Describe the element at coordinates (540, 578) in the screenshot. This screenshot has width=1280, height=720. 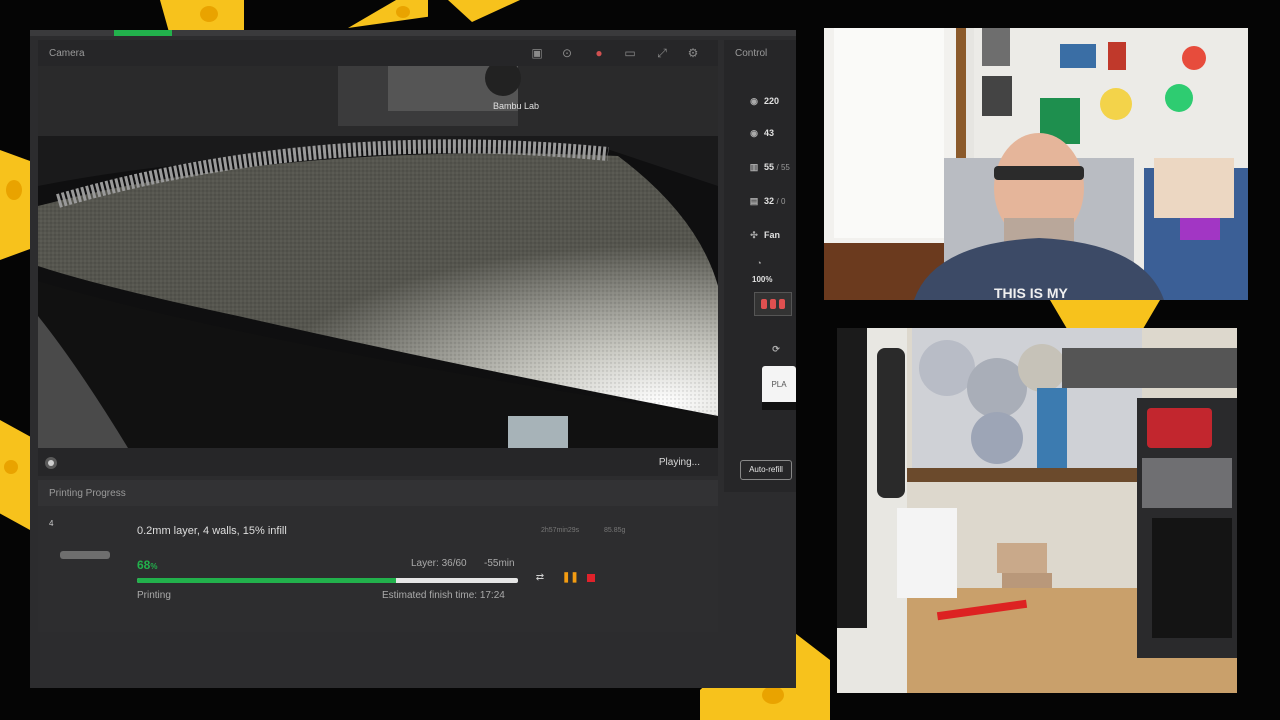
I see `swap-icon: ⇄` at that location.